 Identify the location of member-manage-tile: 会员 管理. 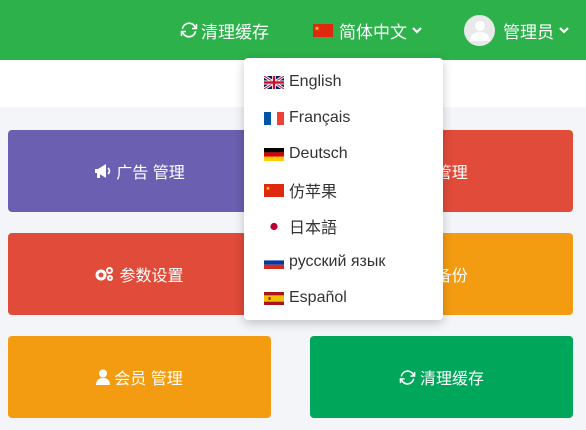
(139, 377).